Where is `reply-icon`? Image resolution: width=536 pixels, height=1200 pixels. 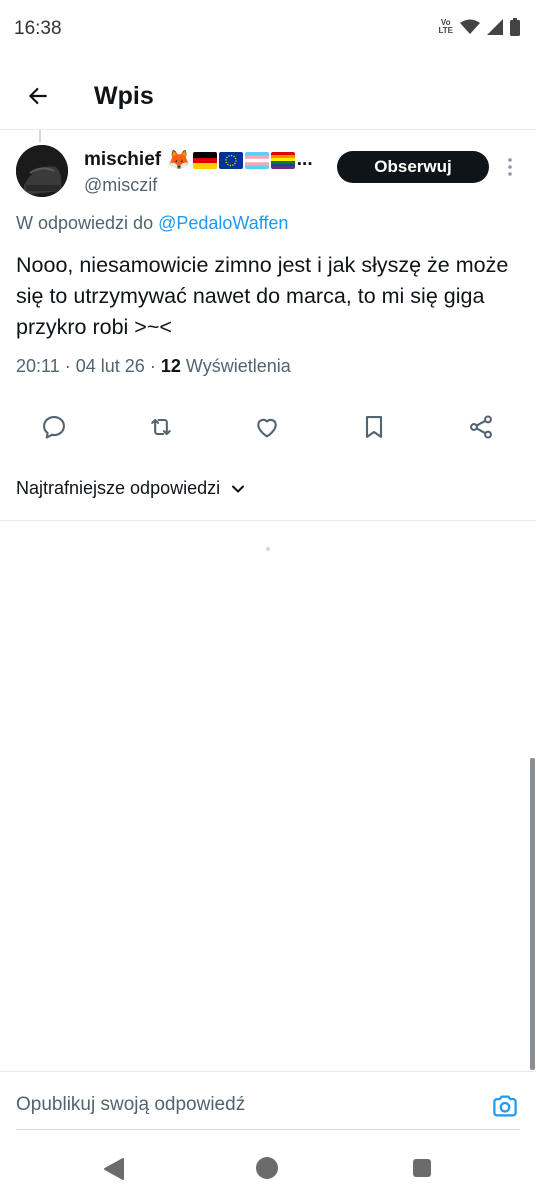 reply-icon is located at coordinates (54, 427).